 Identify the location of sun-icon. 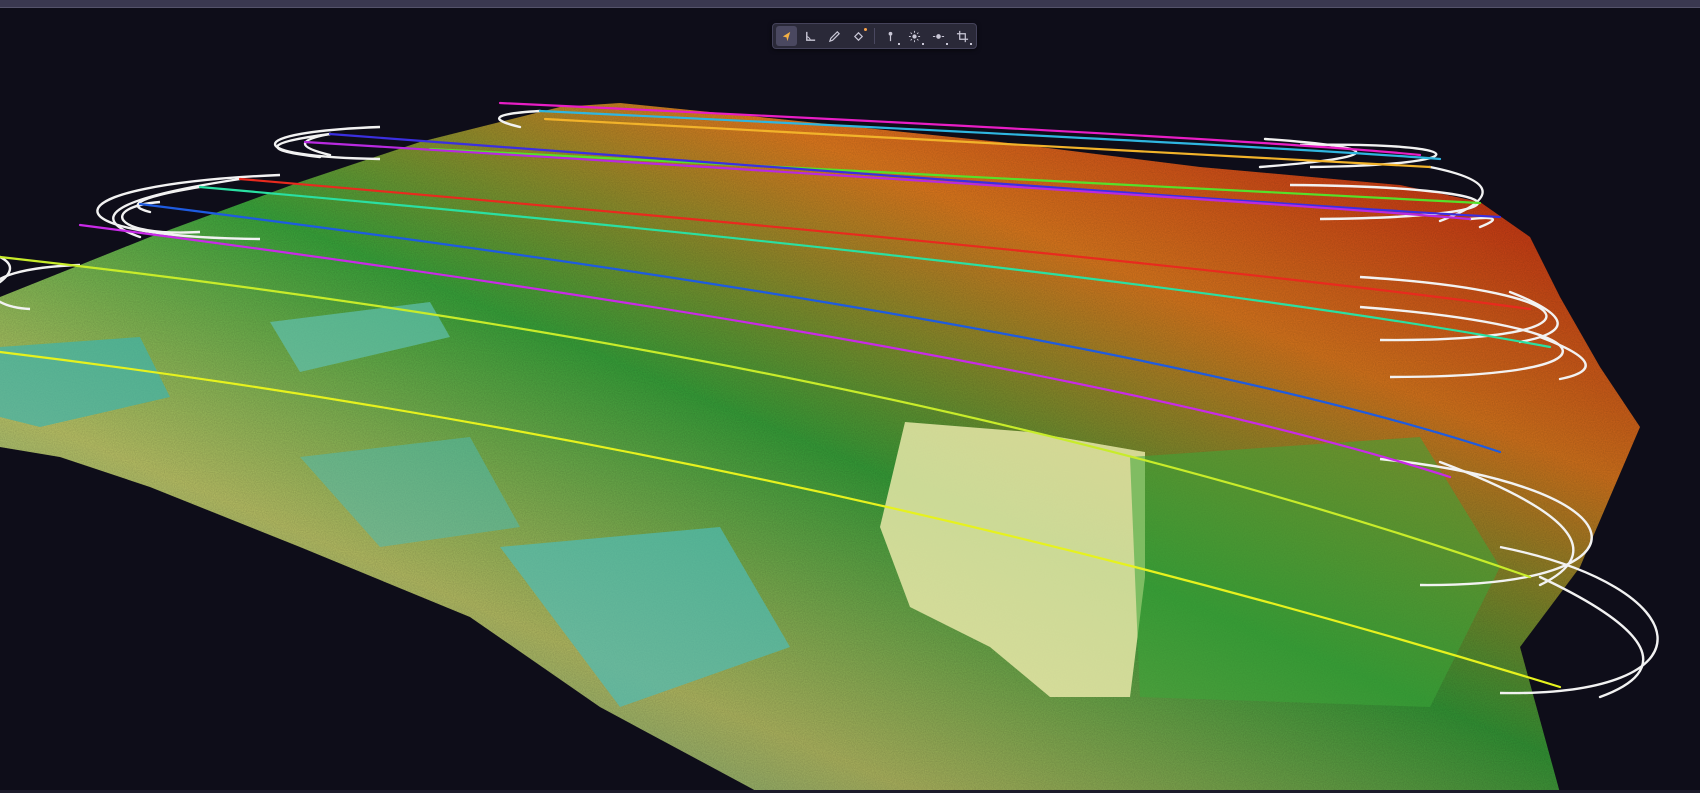
(914, 36).